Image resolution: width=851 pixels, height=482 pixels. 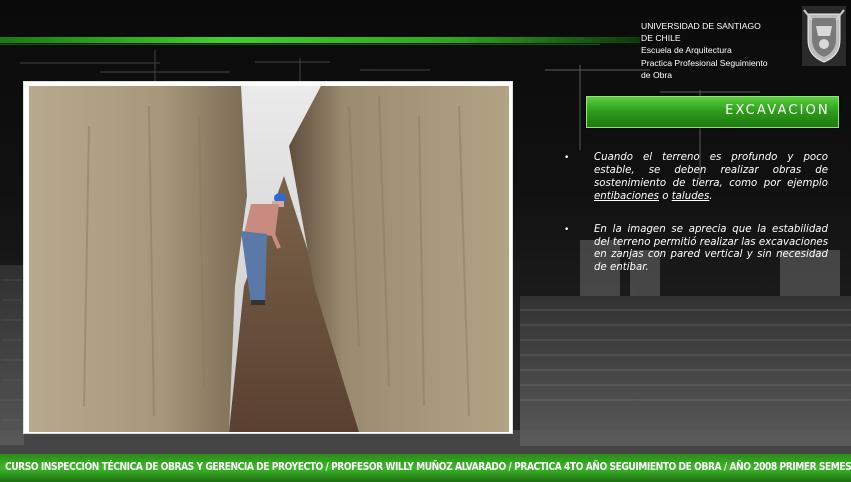 What do you see at coordinates (824, 36) in the screenshot?
I see `university-crest-icon` at bounding box center [824, 36].